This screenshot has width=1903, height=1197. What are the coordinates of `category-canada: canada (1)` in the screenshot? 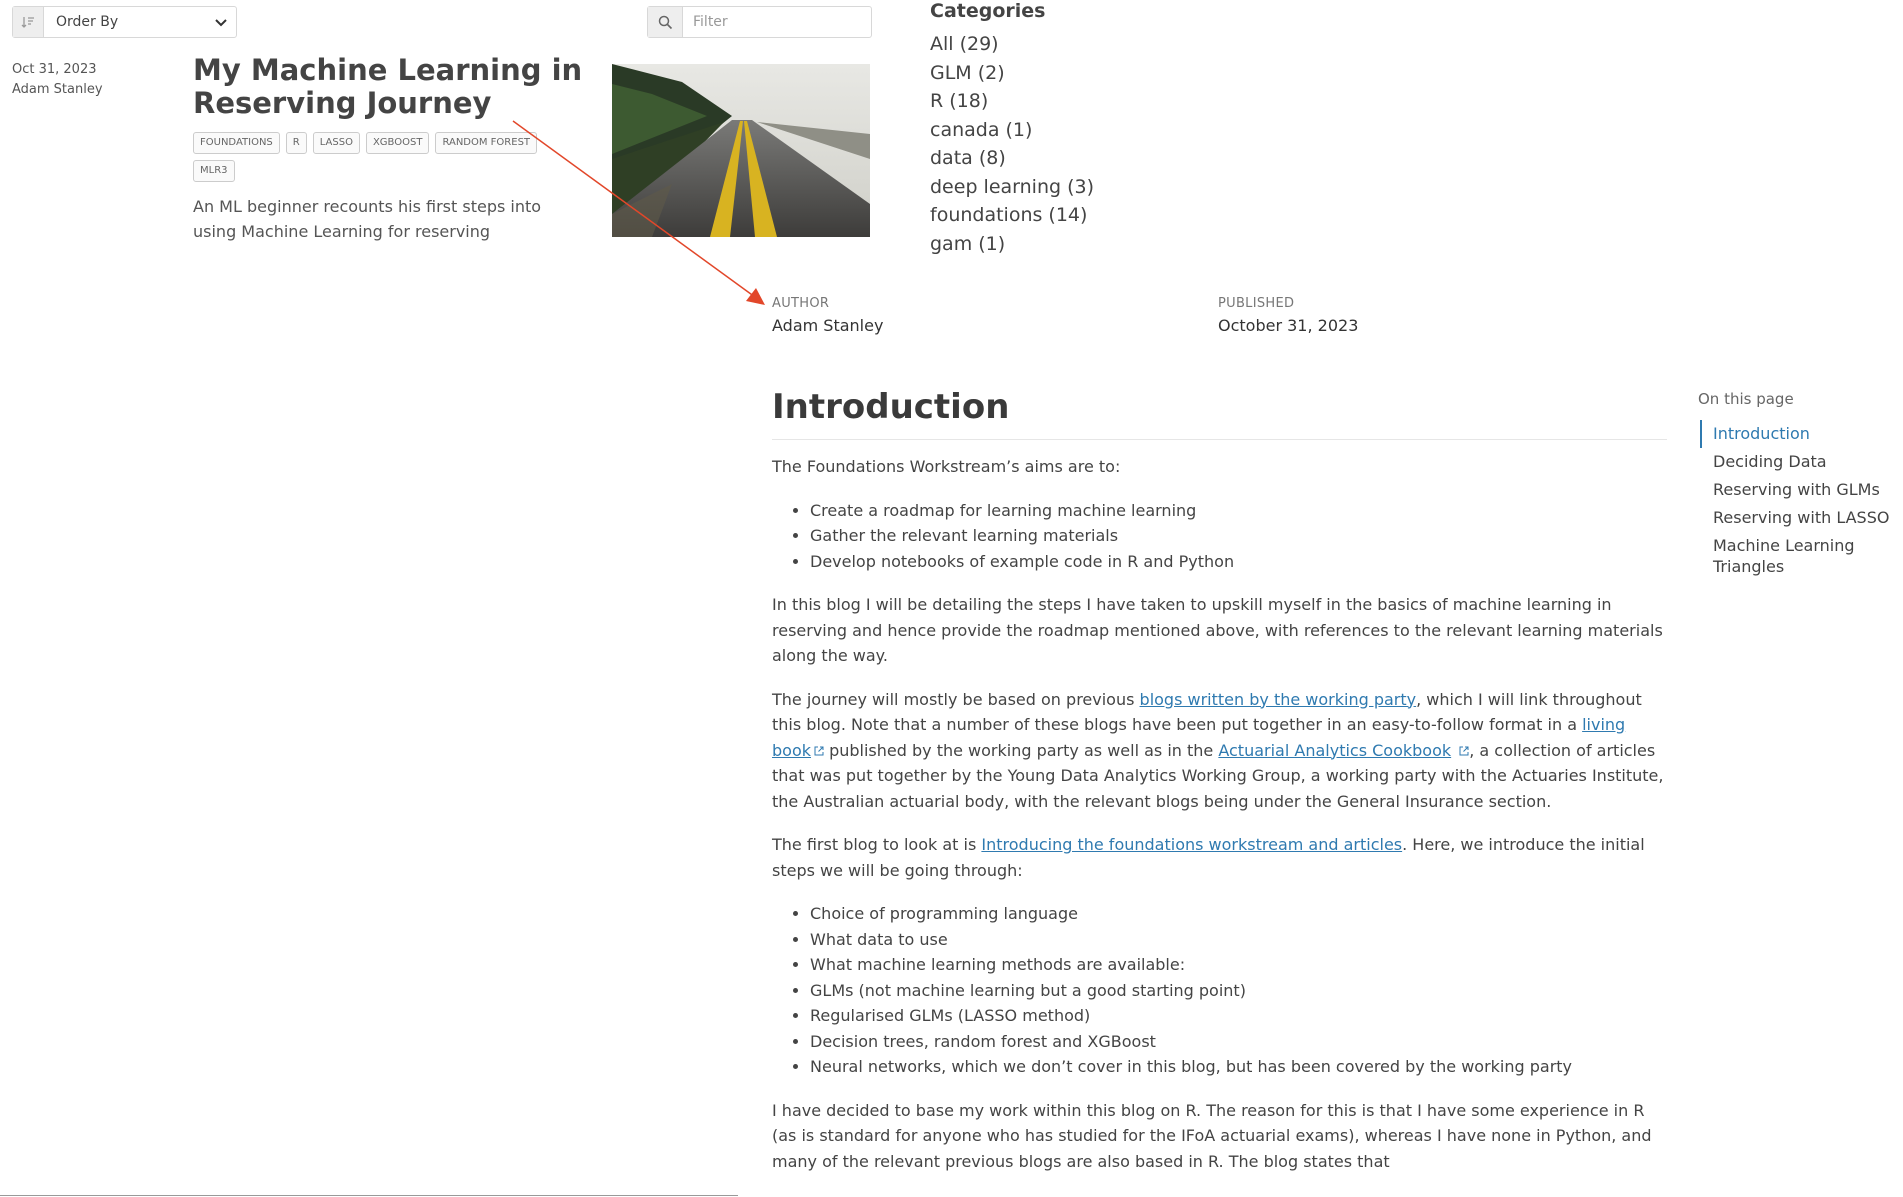 It's located at (1012, 130).